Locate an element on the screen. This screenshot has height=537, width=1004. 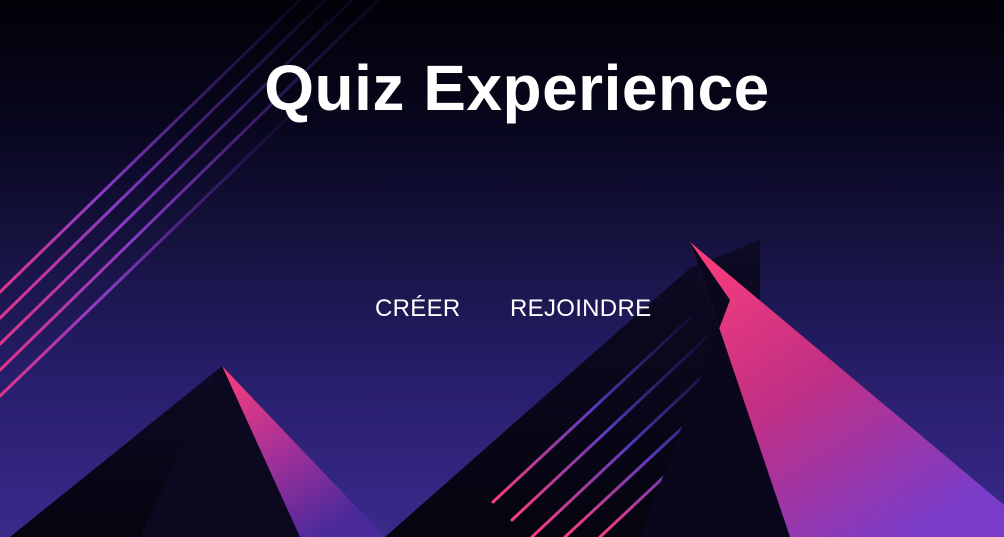
create-button: CRÉER is located at coordinates (418, 309).